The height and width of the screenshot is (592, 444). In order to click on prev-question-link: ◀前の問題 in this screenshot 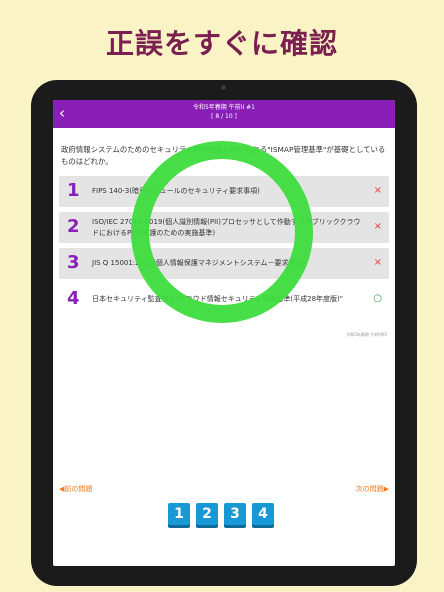, I will do `click(75, 489)`.